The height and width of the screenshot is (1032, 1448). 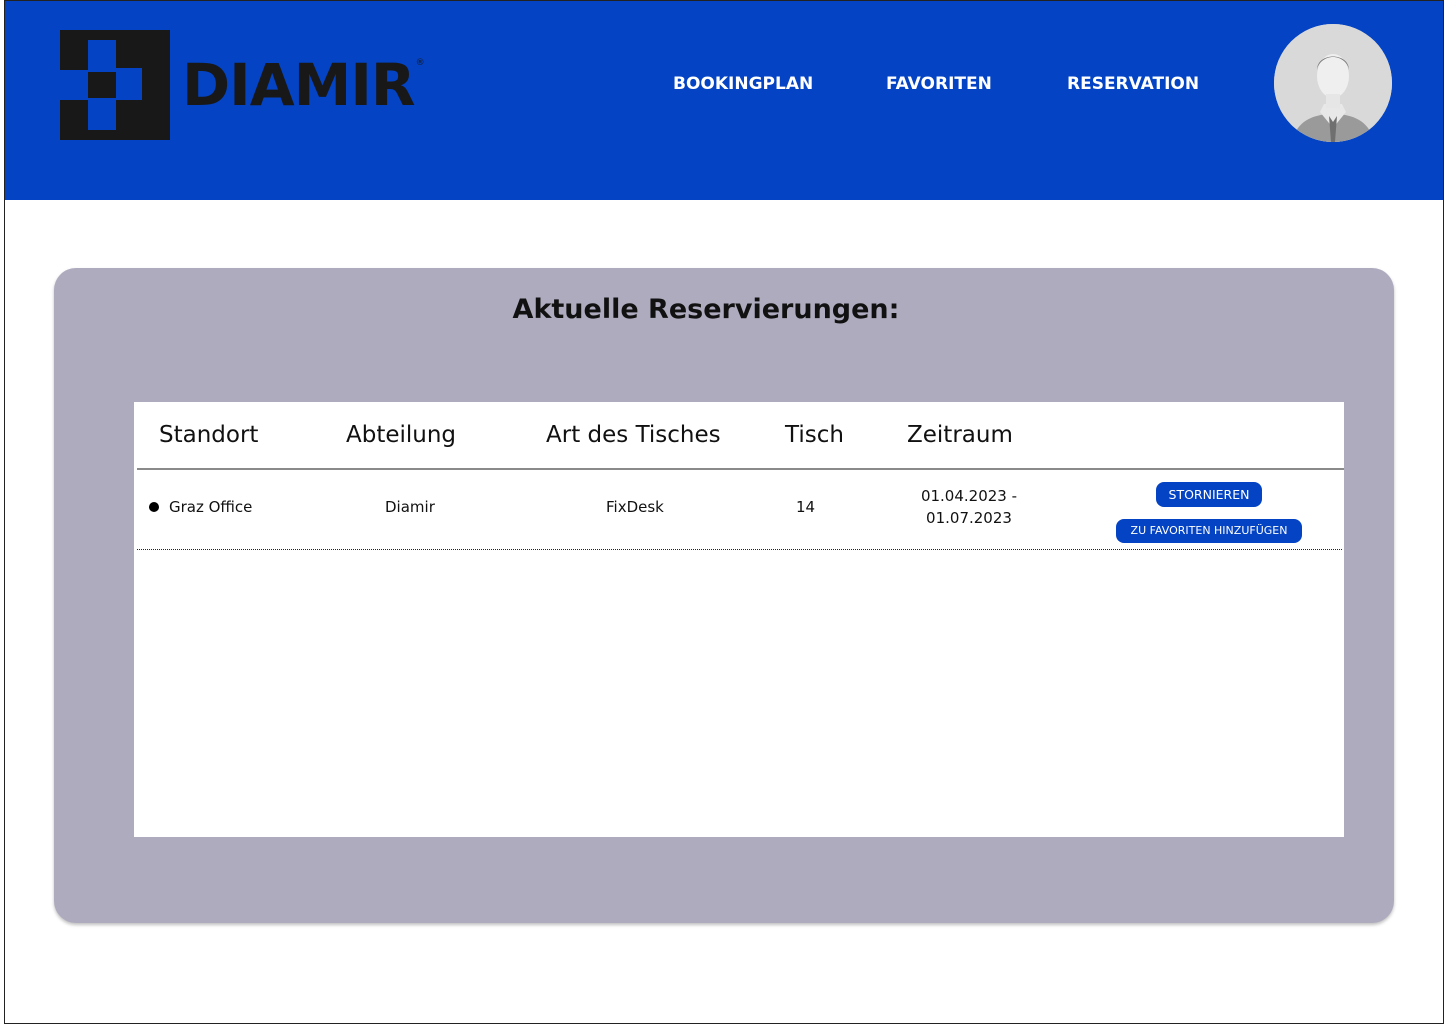 I want to click on user-avatar-icon, so click(x=1333, y=83).